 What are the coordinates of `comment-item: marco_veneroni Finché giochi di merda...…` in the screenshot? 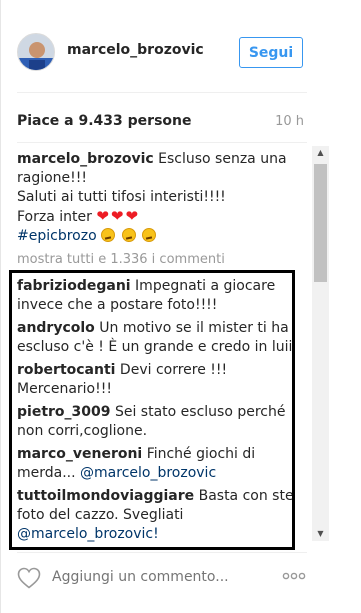 It's located at (162, 464).